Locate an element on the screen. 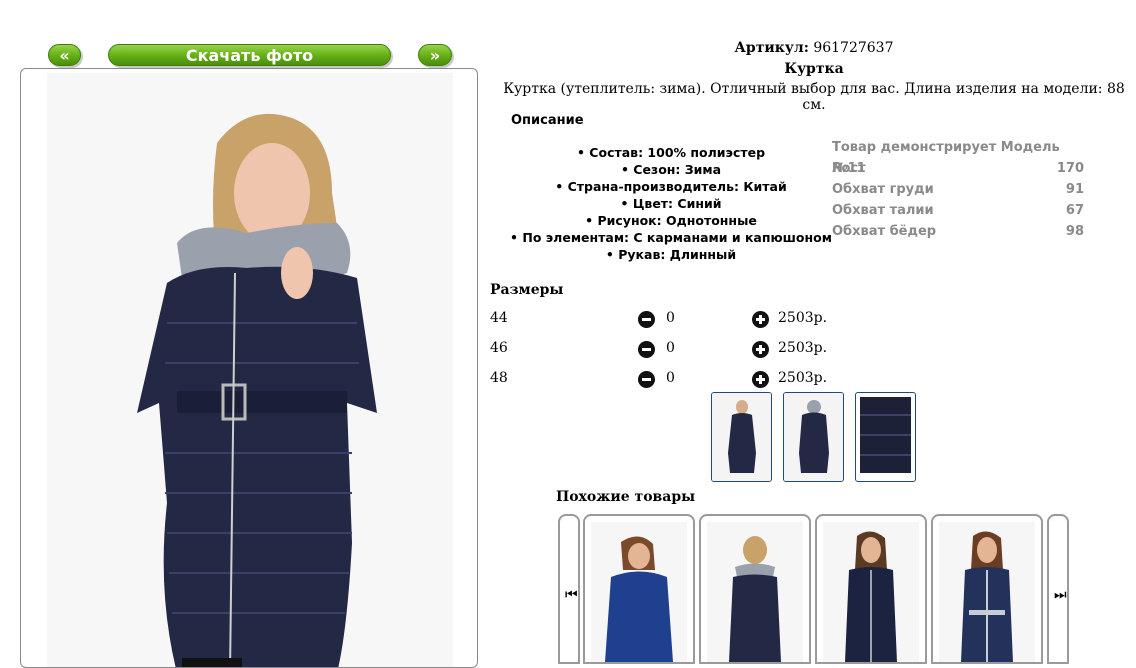  size-value: 46 is located at coordinates (499, 348).